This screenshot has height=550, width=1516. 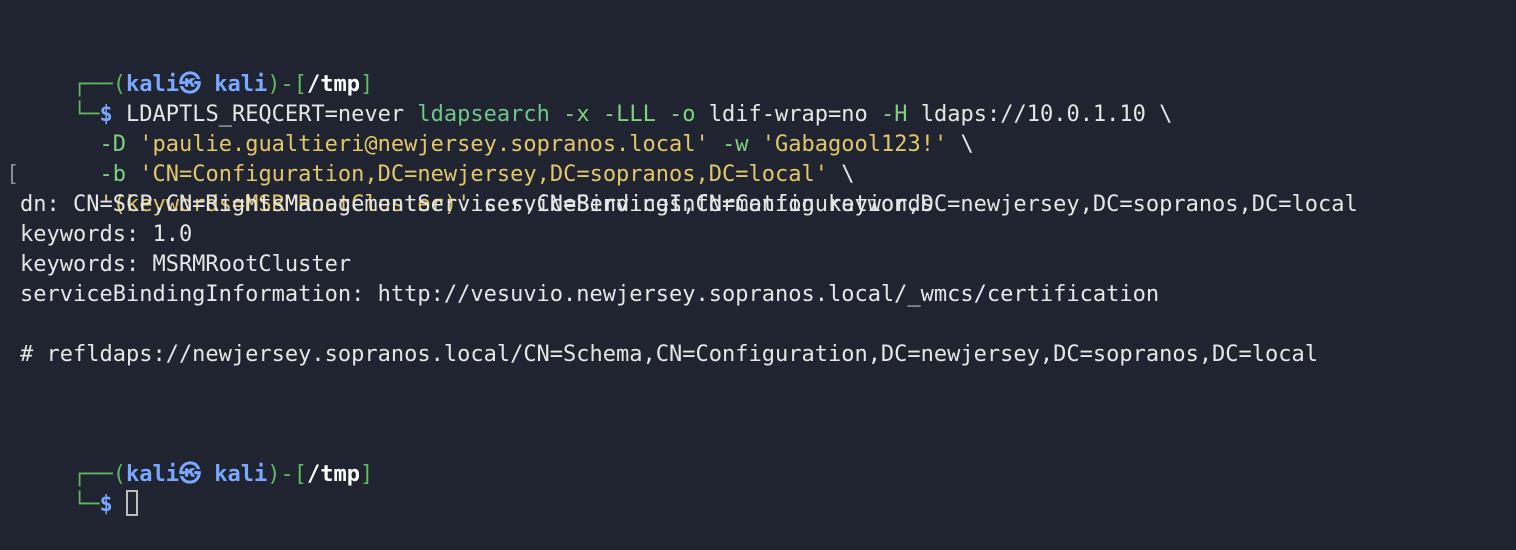 I want to click on command-input-line: └─$, so click(x=79, y=488).